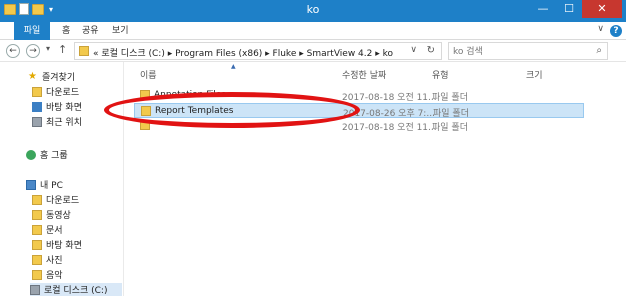 The width and height of the screenshot is (626, 296). Describe the element at coordinates (54, 156) in the screenshot. I see `sidebar-item-label: 홈 그룹` at that location.